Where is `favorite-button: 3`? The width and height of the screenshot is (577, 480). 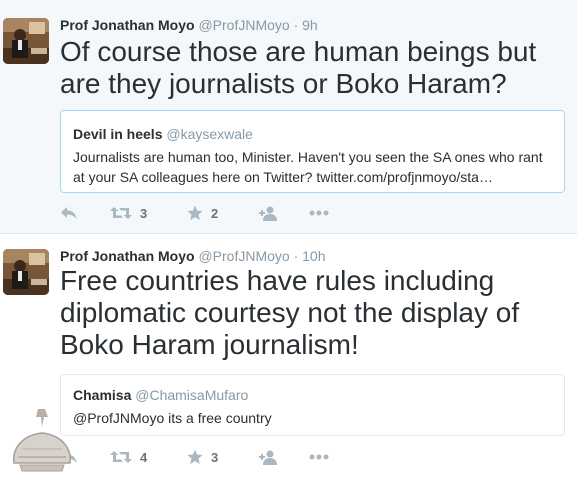 favorite-button: 3 is located at coordinates (223, 457).